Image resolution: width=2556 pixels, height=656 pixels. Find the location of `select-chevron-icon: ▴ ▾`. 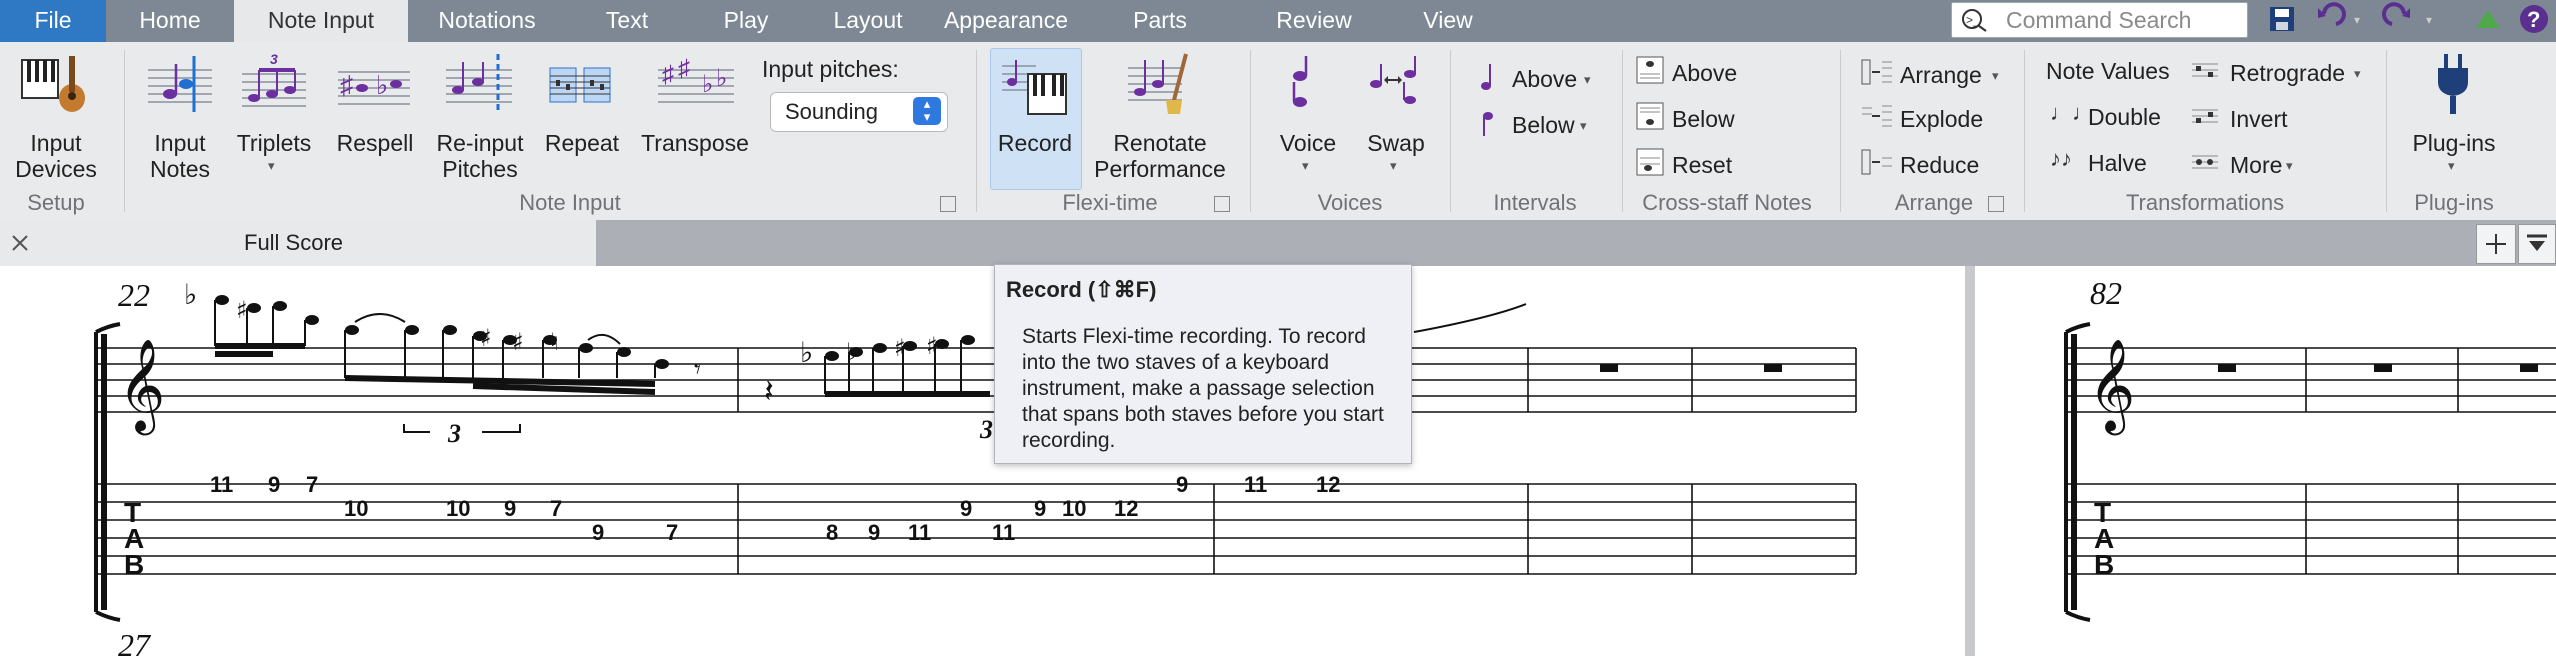

select-chevron-icon: ▴ ▾ is located at coordinates (927, 111).